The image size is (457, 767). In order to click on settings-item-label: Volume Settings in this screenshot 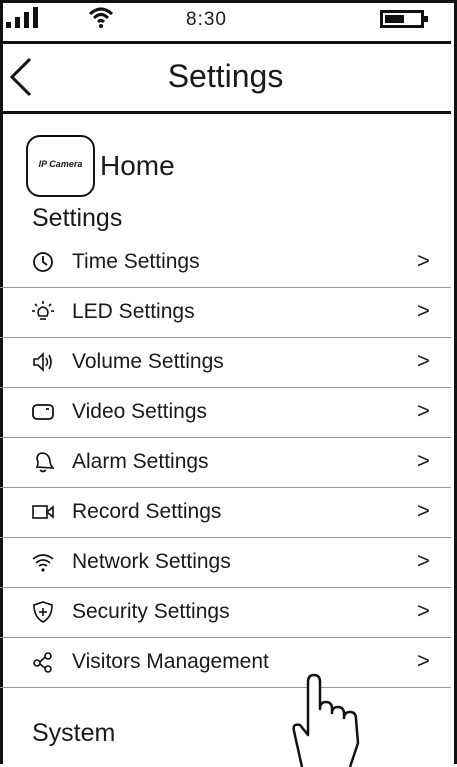, I will do `click(148, 361)`.